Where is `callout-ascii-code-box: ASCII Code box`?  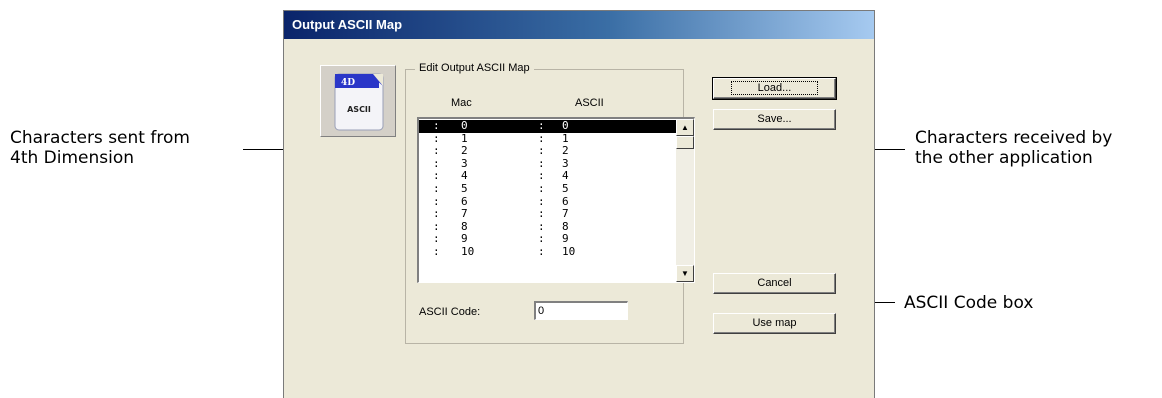 callout-ascii-code-box: ASCII Code box is located at coordinates (969, 303).